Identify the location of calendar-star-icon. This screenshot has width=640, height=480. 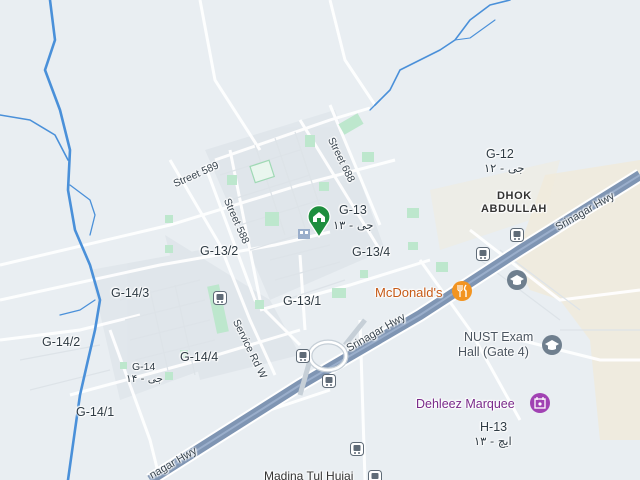
(540, 403).